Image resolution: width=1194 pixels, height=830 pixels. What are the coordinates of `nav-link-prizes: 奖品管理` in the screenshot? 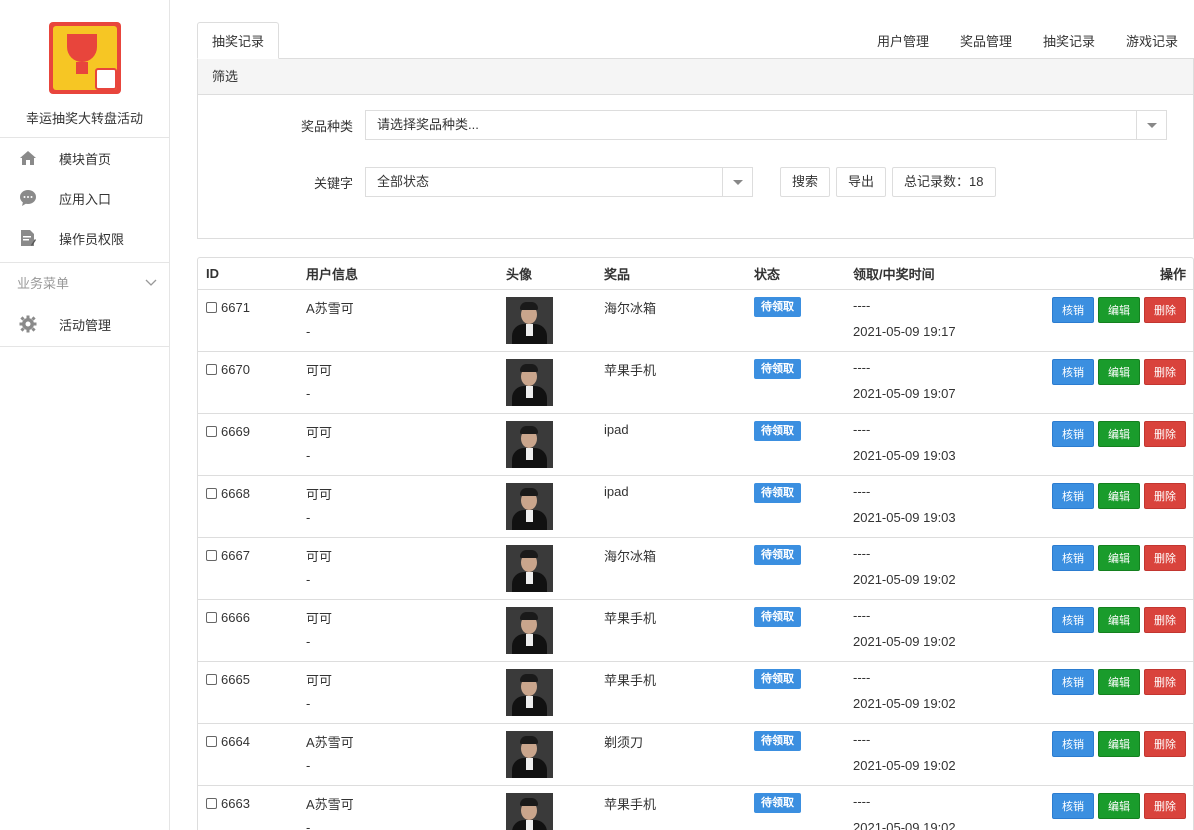 It's located at (986, 40).